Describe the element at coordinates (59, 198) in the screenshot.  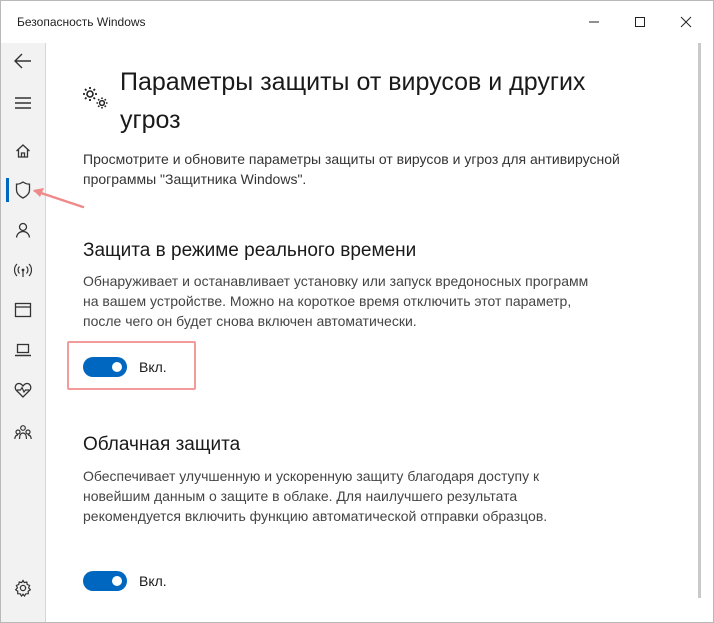
I see `pointer-arrow-annotation` at that location.